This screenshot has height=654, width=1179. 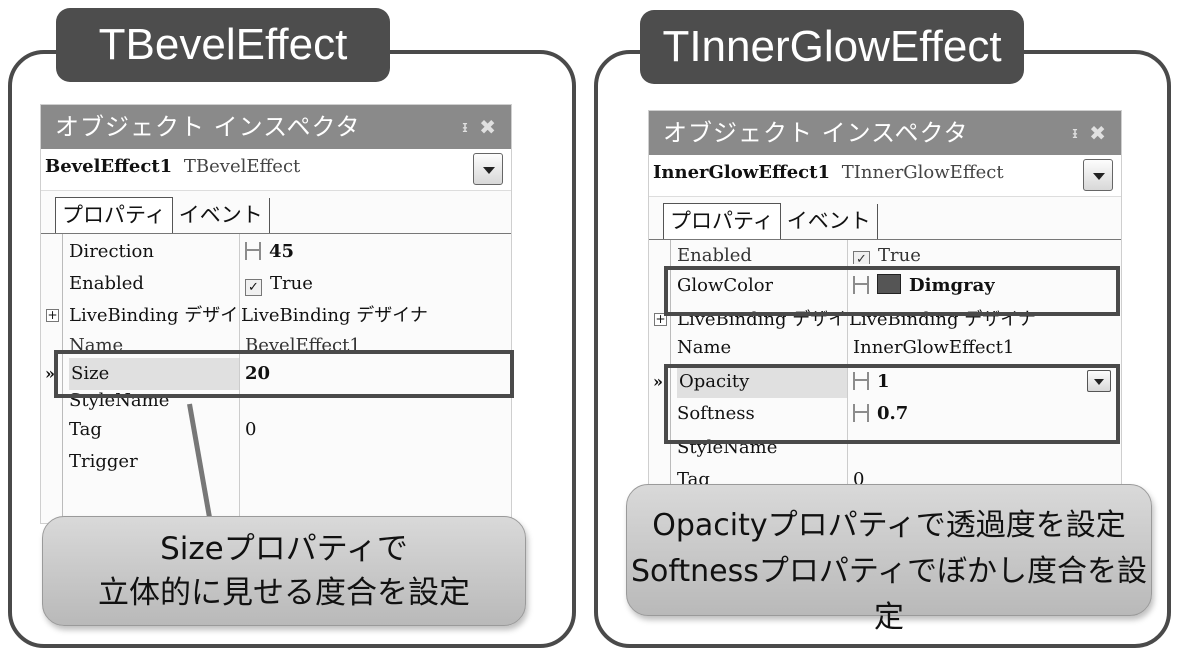 I want to click on object-selector: InnerGlowEffect1 TInnerGlowEffect, so click(x=885, y=176).